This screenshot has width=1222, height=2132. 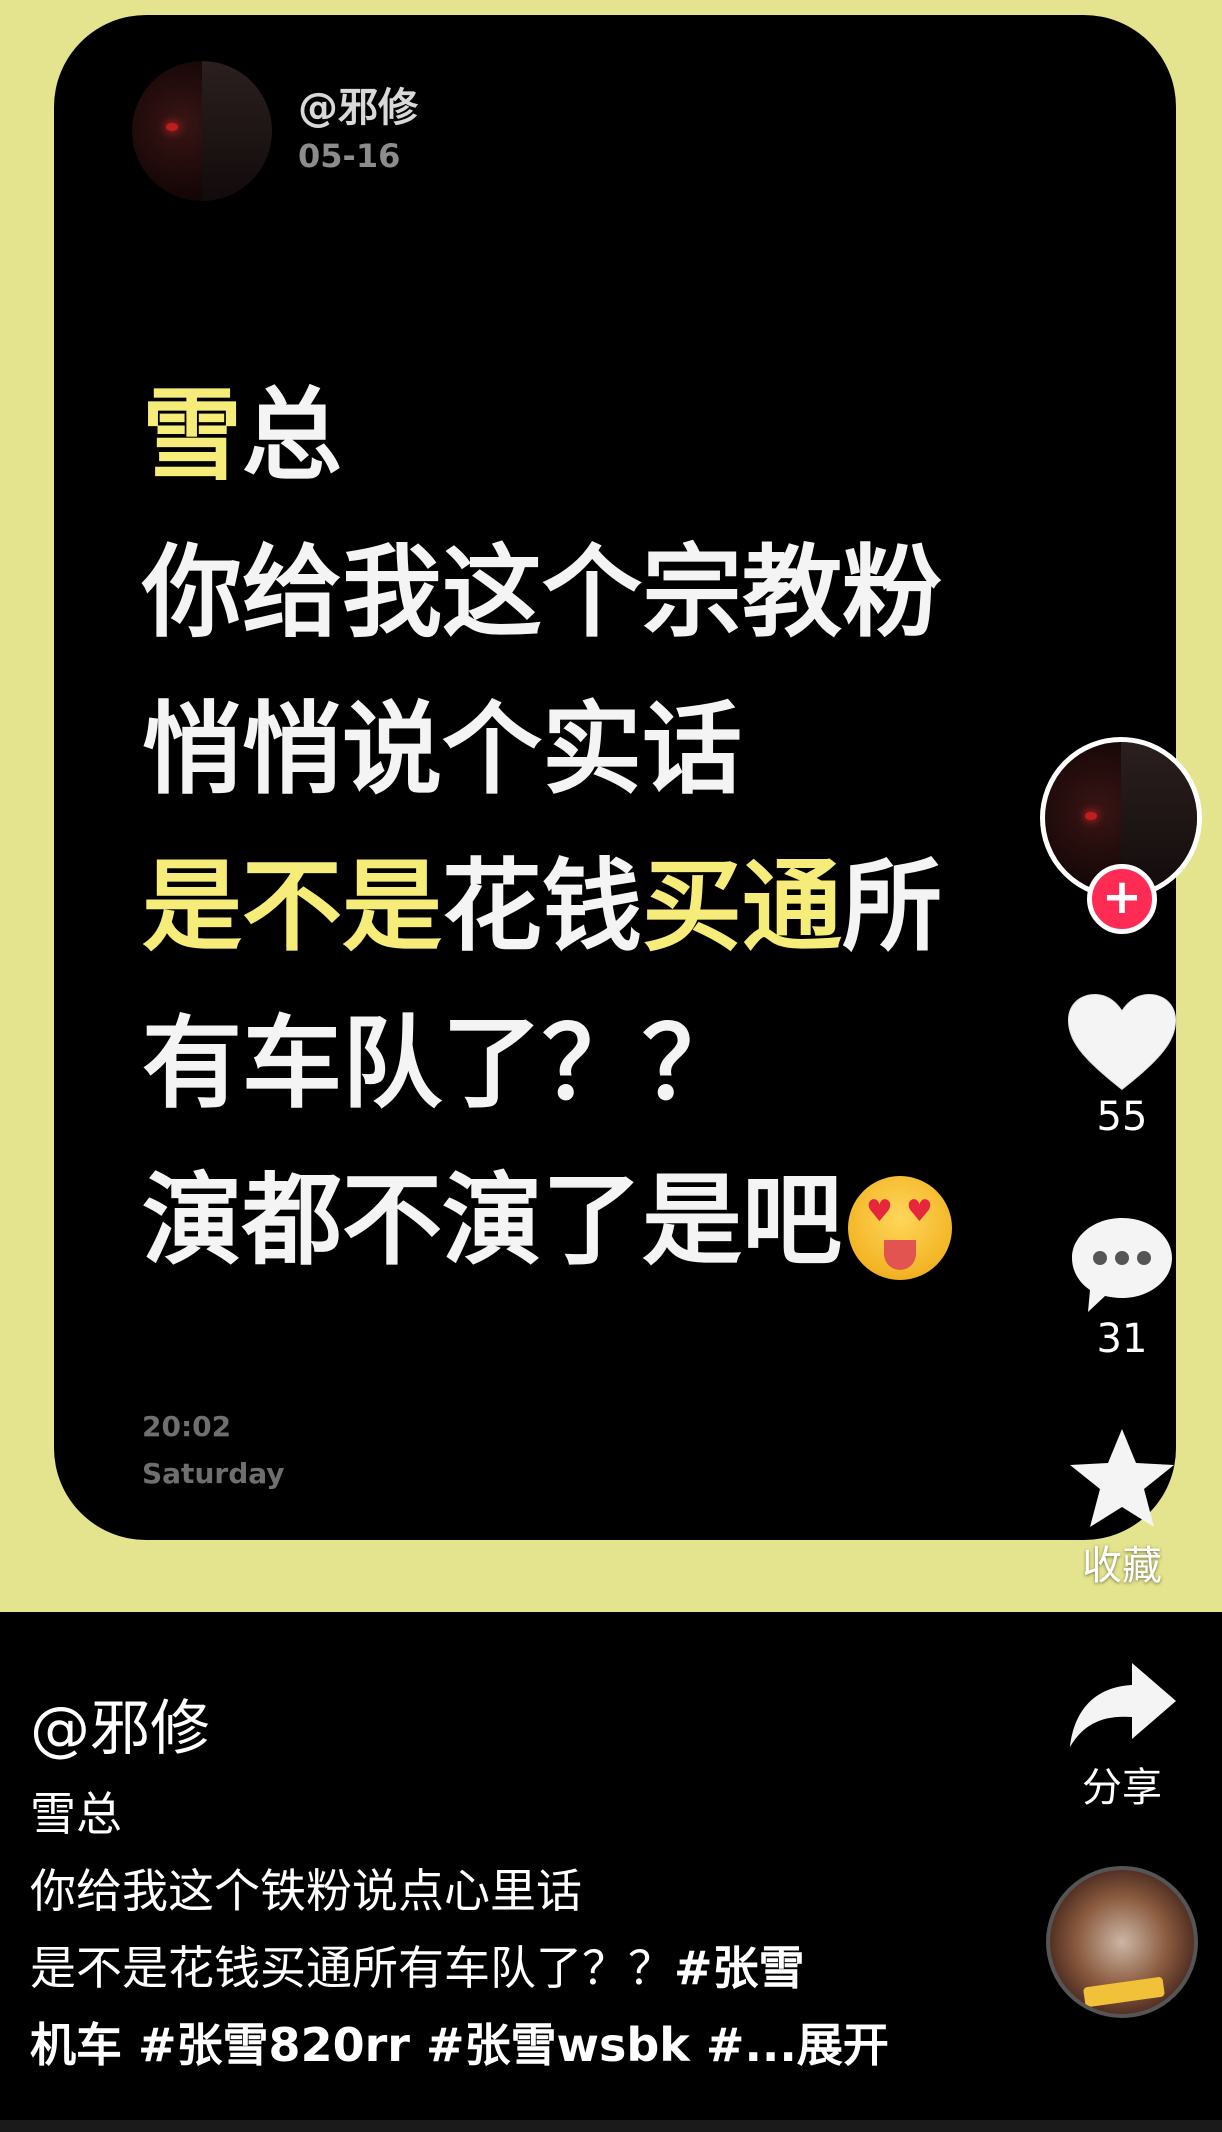 What do you see at coordinates (202, 131) in the screenshot?
I see `card-avatar` at bounding box center [202, 131].